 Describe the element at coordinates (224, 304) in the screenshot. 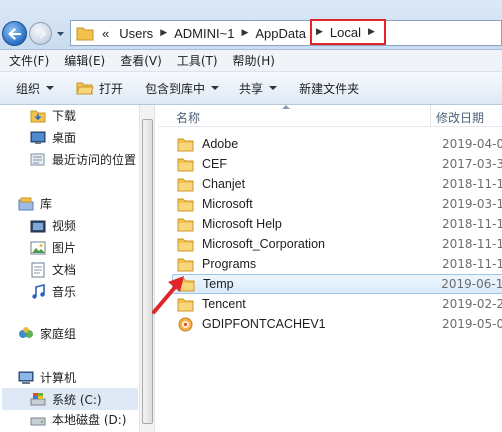

I see `file-name: Tencent` at that location.